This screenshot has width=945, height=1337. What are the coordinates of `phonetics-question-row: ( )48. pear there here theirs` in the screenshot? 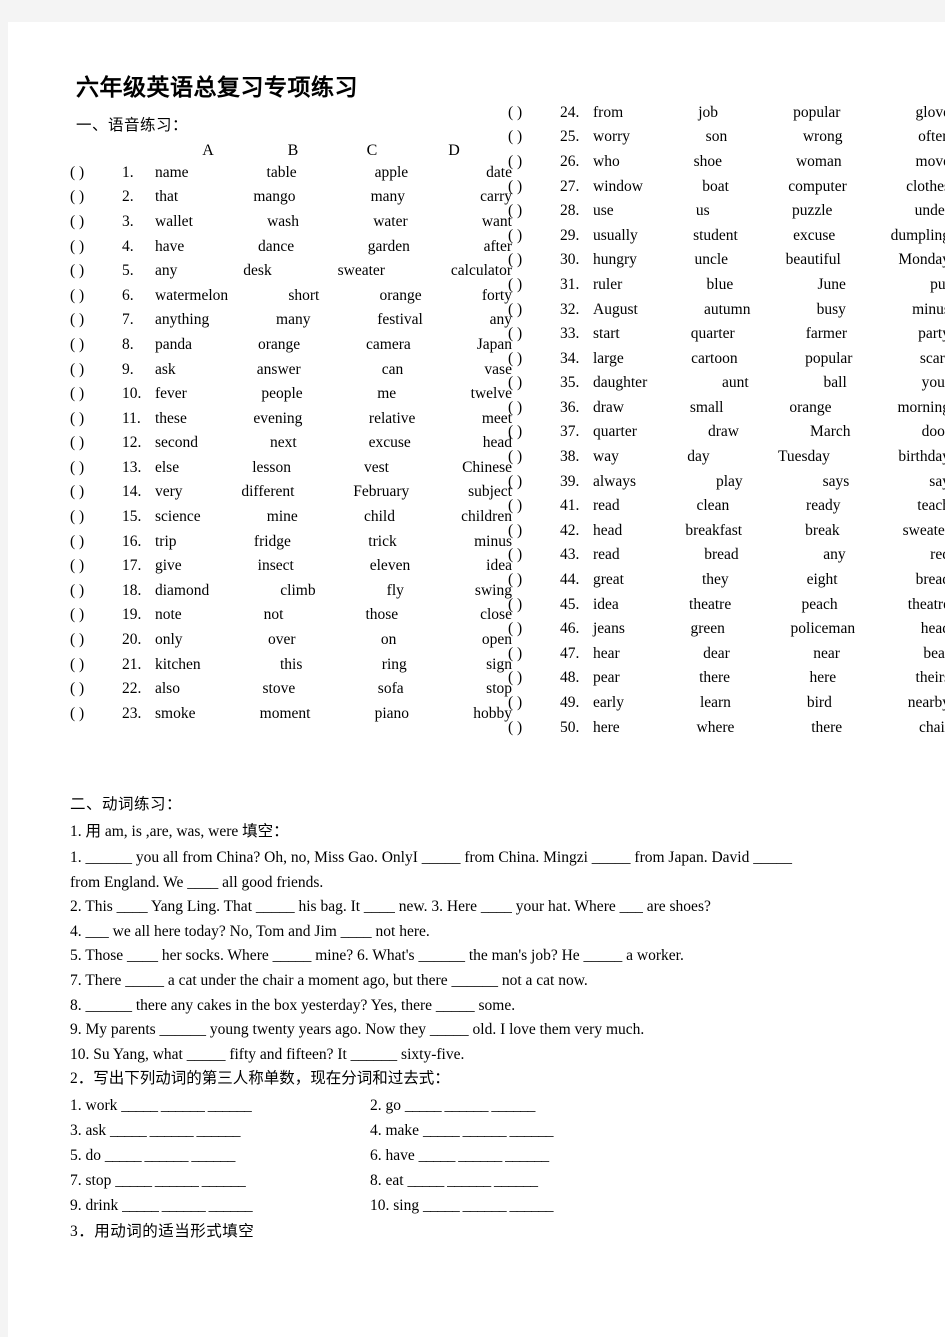 It's located at (726, 681).